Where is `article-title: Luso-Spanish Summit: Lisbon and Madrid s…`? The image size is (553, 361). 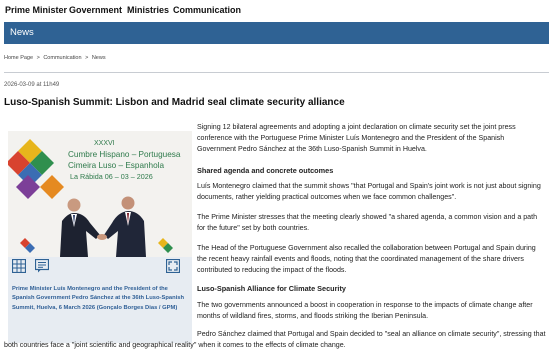
article-title: Luso-Spanish Summit: Lisbon and Madrid s… is located at coordinates (174, 102).